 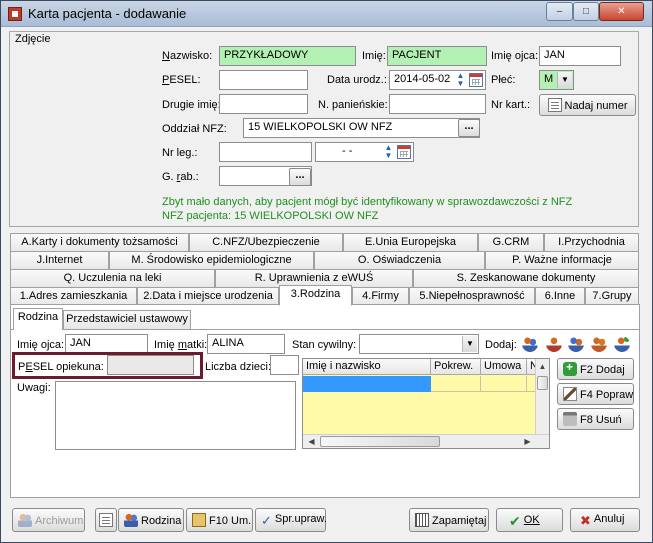 What do you see at coordinates (59, 260) in the screenshot?
I see `tab-internet: J.Internet` at bounding box center [59, 260].